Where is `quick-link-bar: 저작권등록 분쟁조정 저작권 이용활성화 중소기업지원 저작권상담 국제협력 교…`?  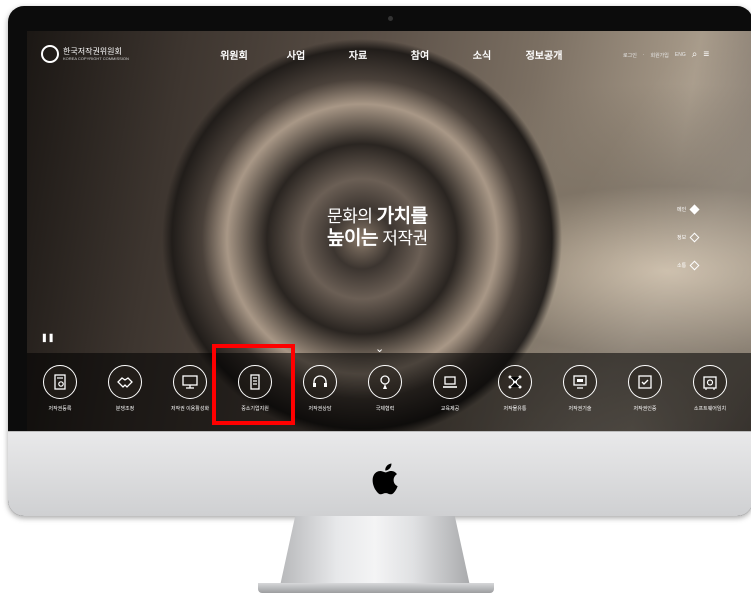 quick-link-bar: 저작권등록 분쟁조정 저작권 이용활성화 중소기업지원 저작권상담 국제협력 교… is located at coordinates (389, 392).